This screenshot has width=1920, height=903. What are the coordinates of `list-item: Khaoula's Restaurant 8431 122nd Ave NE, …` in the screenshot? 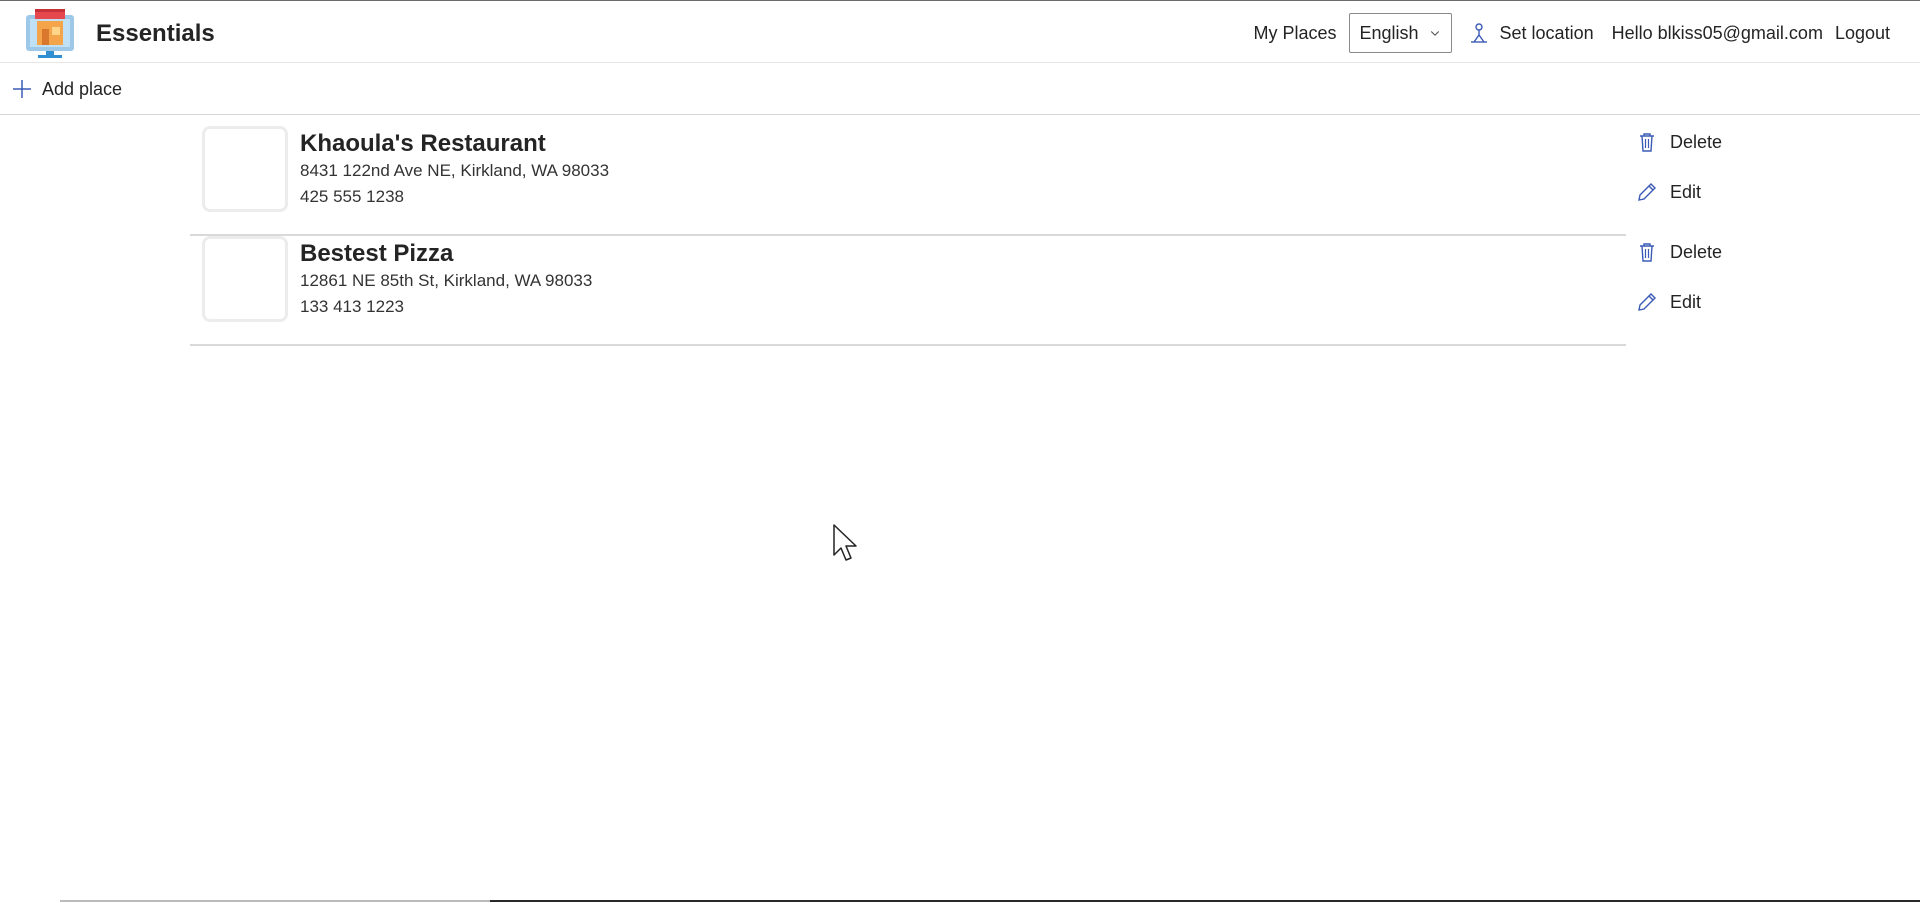 It's located at (960, 181).